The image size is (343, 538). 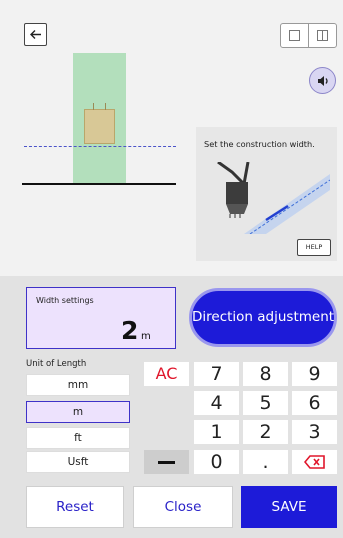 What do you see at coordinates (265, 403) in the screenshot?
I see `key-5: 5` at bounding box center [265, 403].